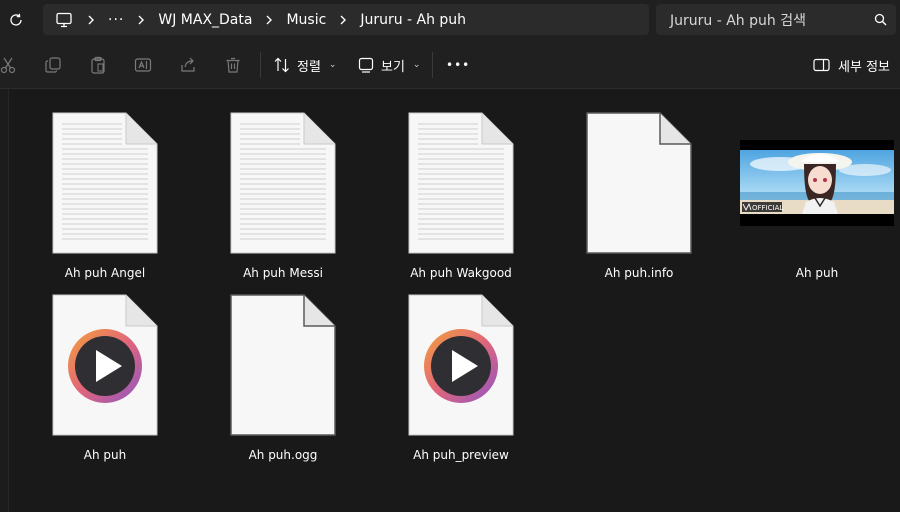 The width and height of the screenshot is (900, 512). Describe the element at coordinates (821, 65) in the screenshot. I see `details-pane-icon` at that location.